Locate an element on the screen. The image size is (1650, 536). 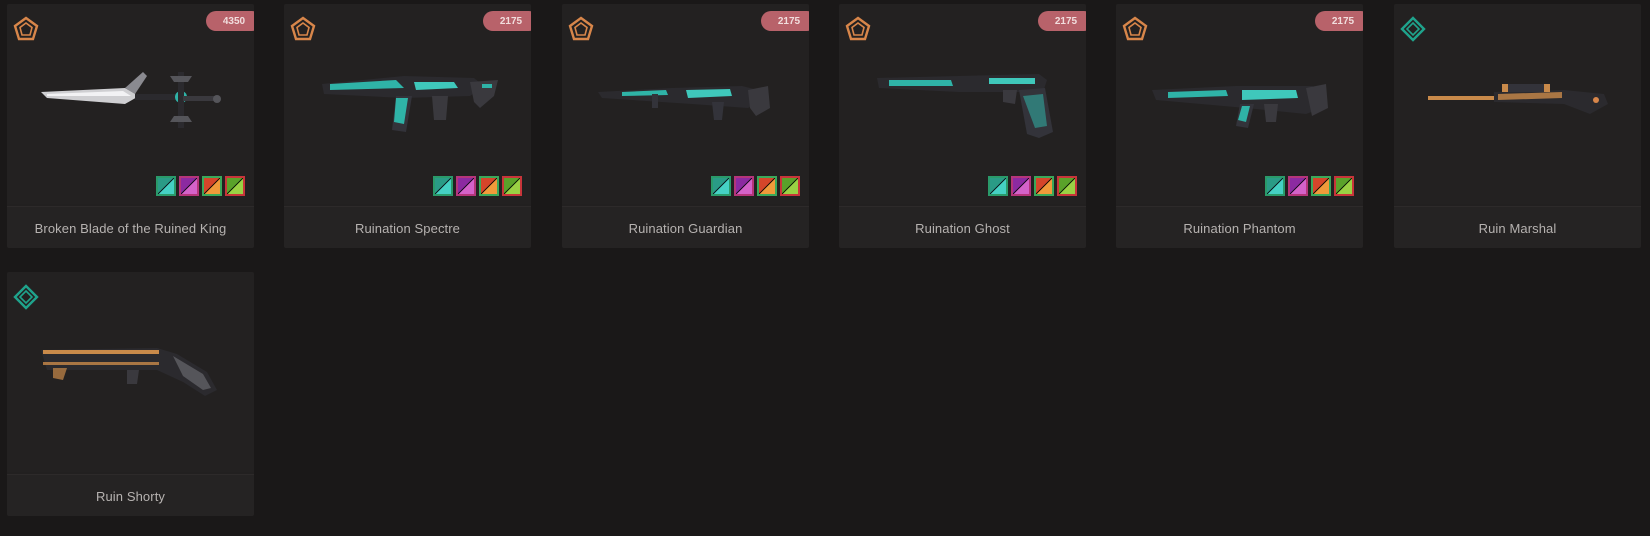
skin-name: Ruination Guardian is located at coordinates (685, 227).